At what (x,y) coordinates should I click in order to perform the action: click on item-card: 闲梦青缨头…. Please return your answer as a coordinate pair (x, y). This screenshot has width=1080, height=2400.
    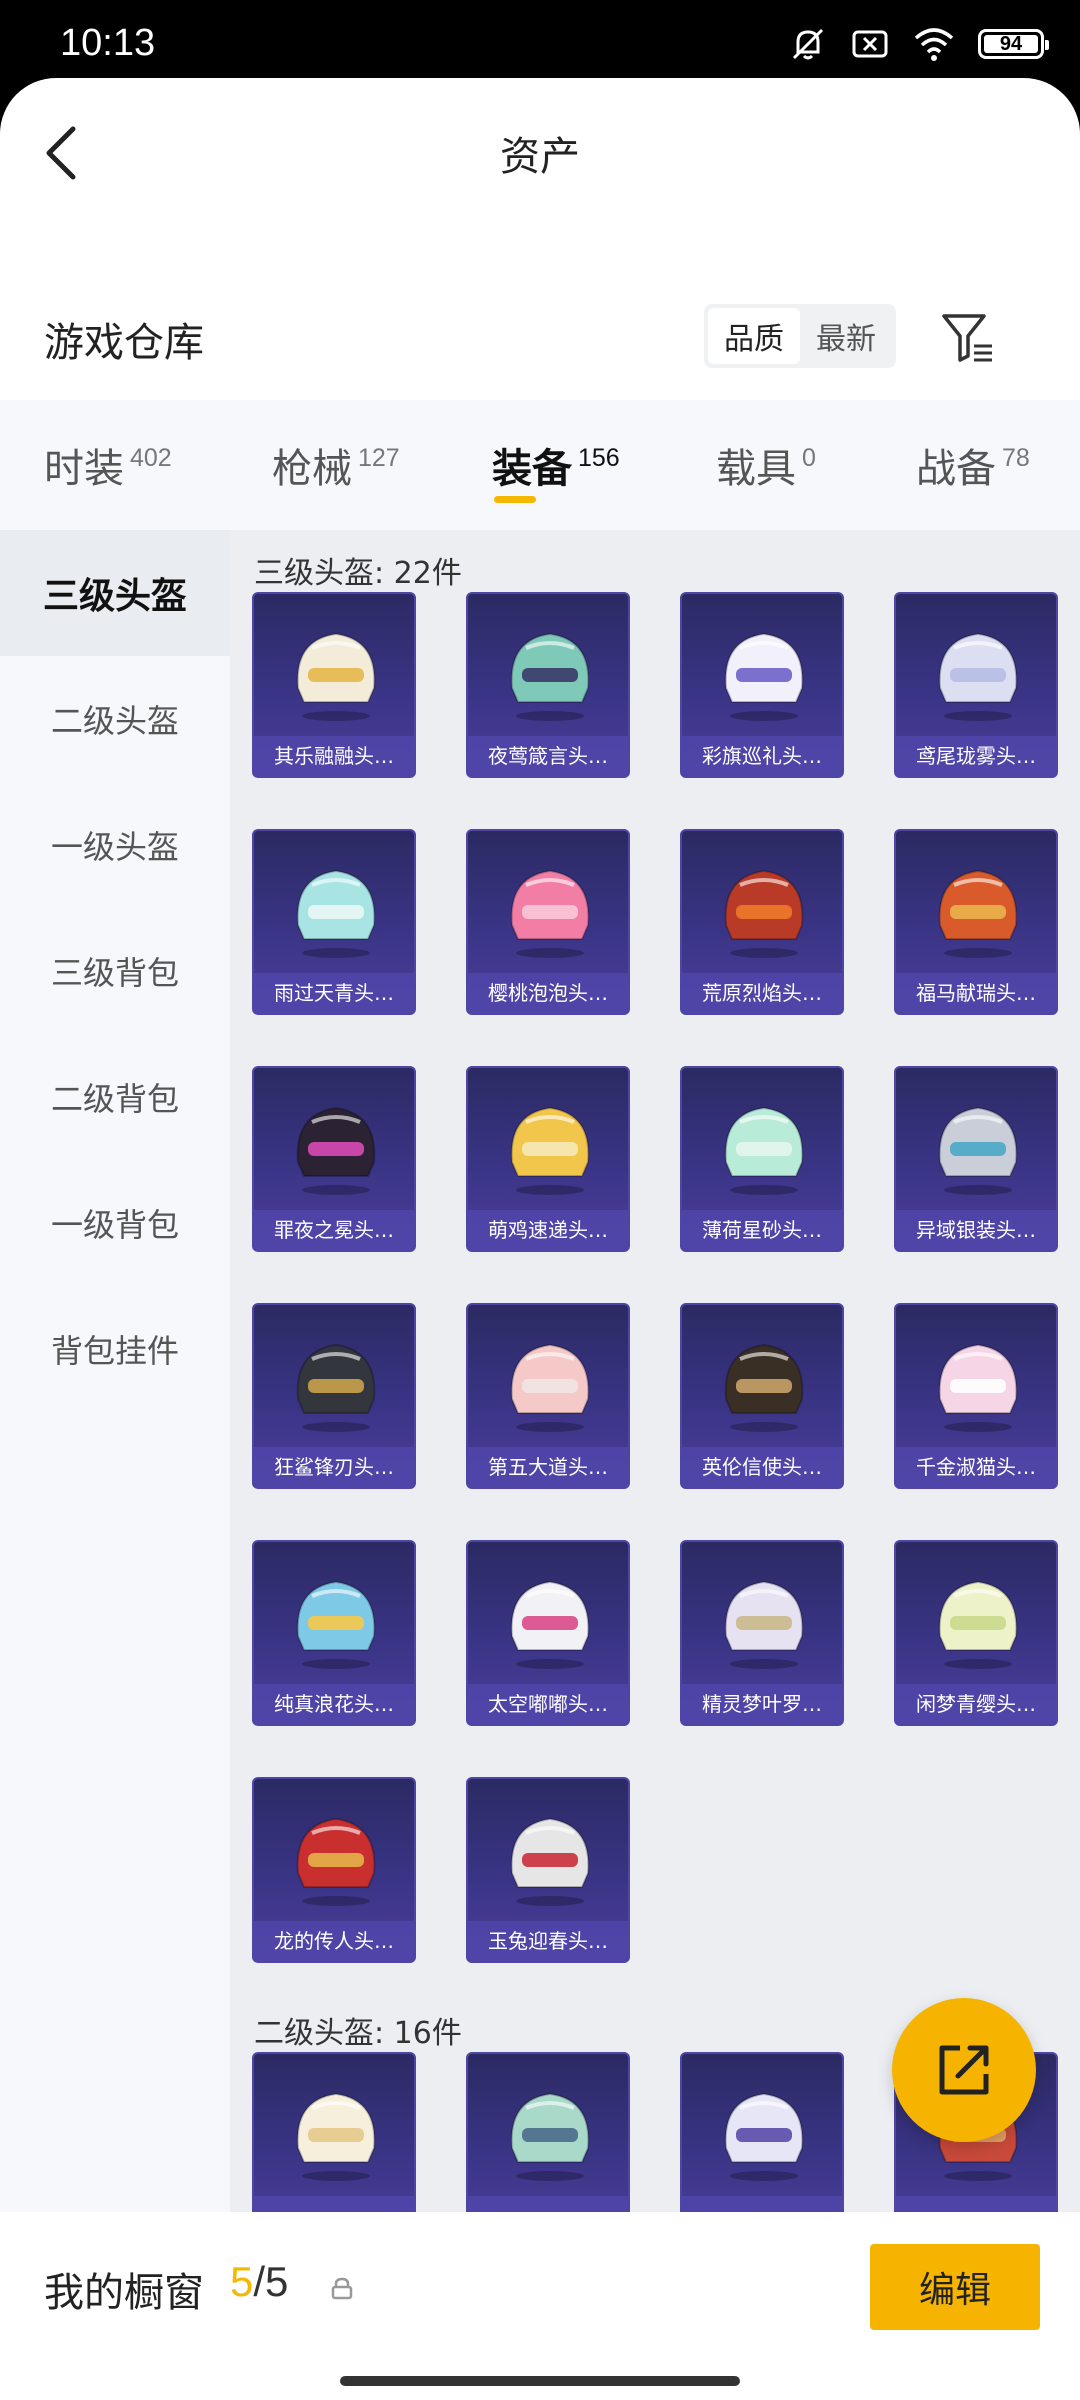
    Looking at the image, I should click on (976, 1633).